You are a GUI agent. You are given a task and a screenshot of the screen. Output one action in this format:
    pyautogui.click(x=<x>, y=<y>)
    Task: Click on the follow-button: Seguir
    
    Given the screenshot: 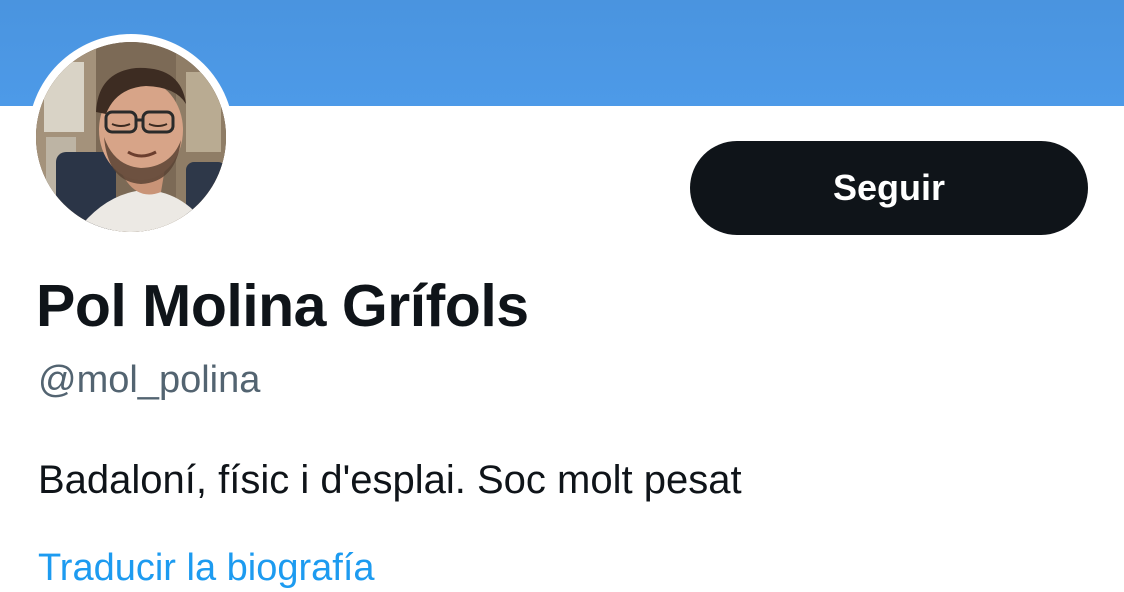 What is the action you would take?
    pyautogui.click(x=889, y=188)
    